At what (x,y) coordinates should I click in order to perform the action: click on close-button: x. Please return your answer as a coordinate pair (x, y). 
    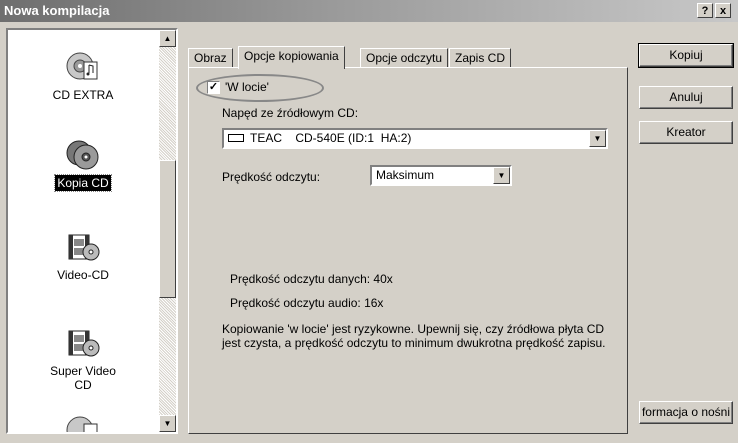
    Looking at the image, I should click on (723, 10).